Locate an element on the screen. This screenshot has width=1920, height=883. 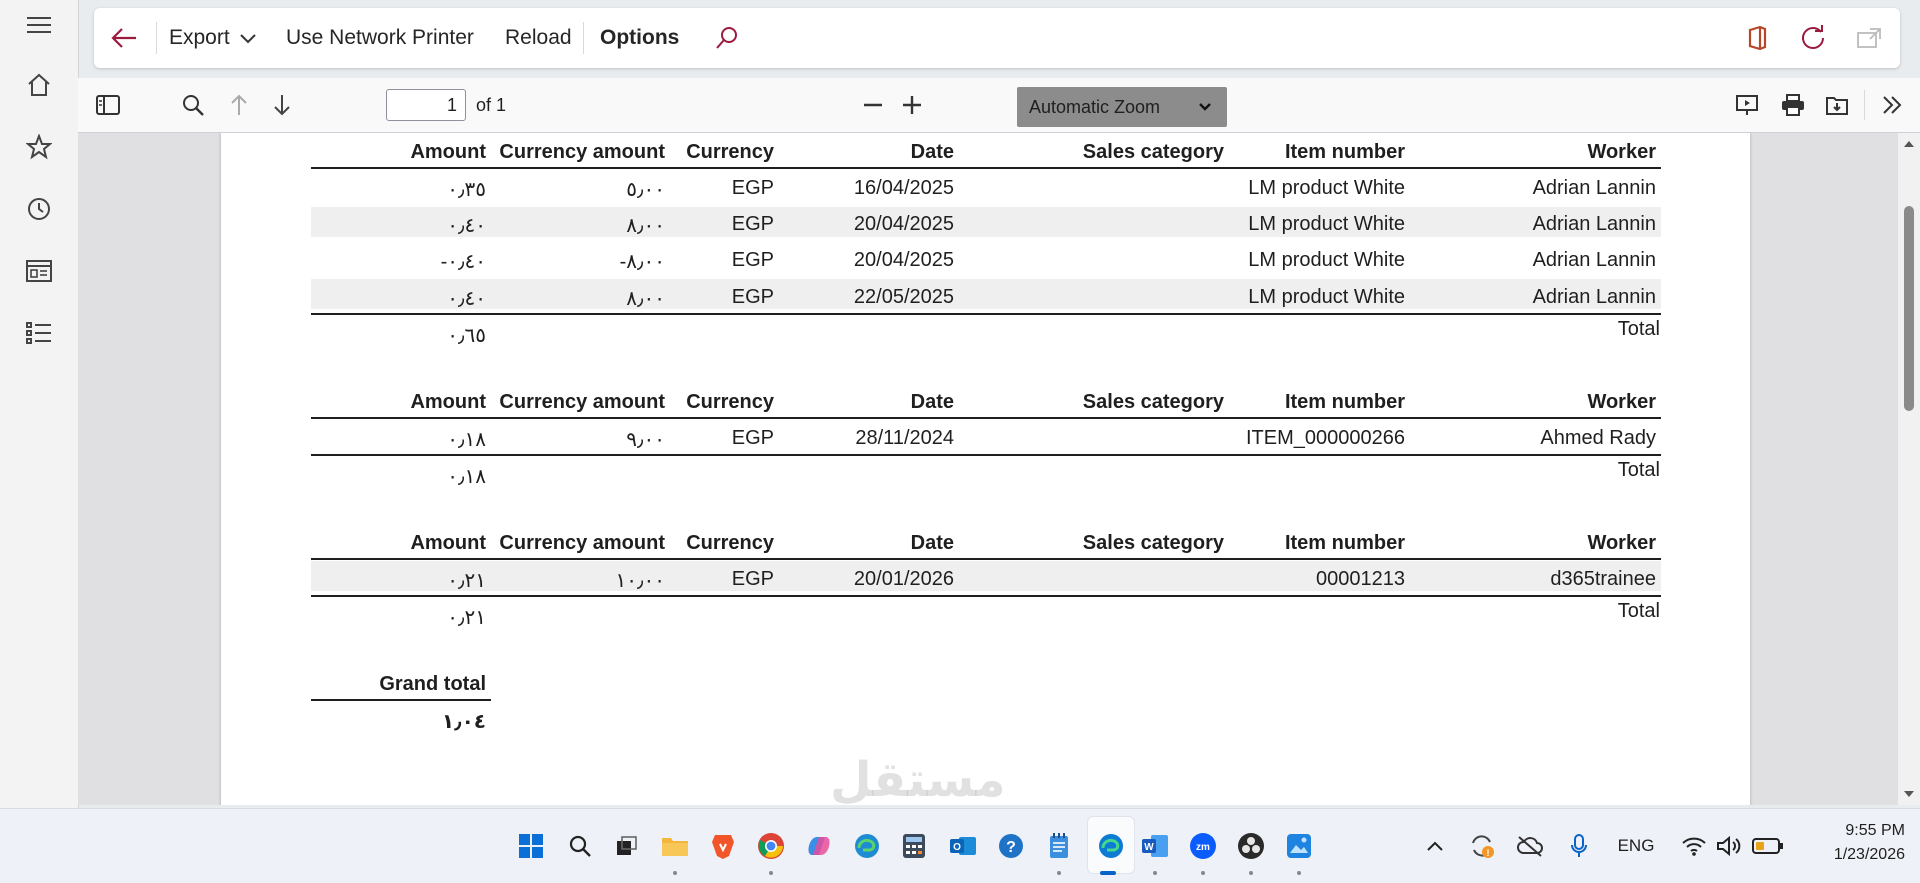
task-view-button is located at coordinates (626, 846).